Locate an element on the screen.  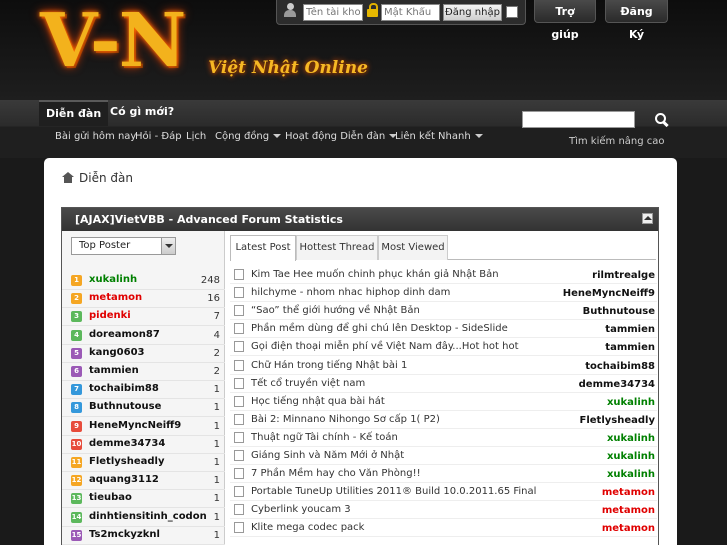
search-icon is located at coordinates (659, 119).